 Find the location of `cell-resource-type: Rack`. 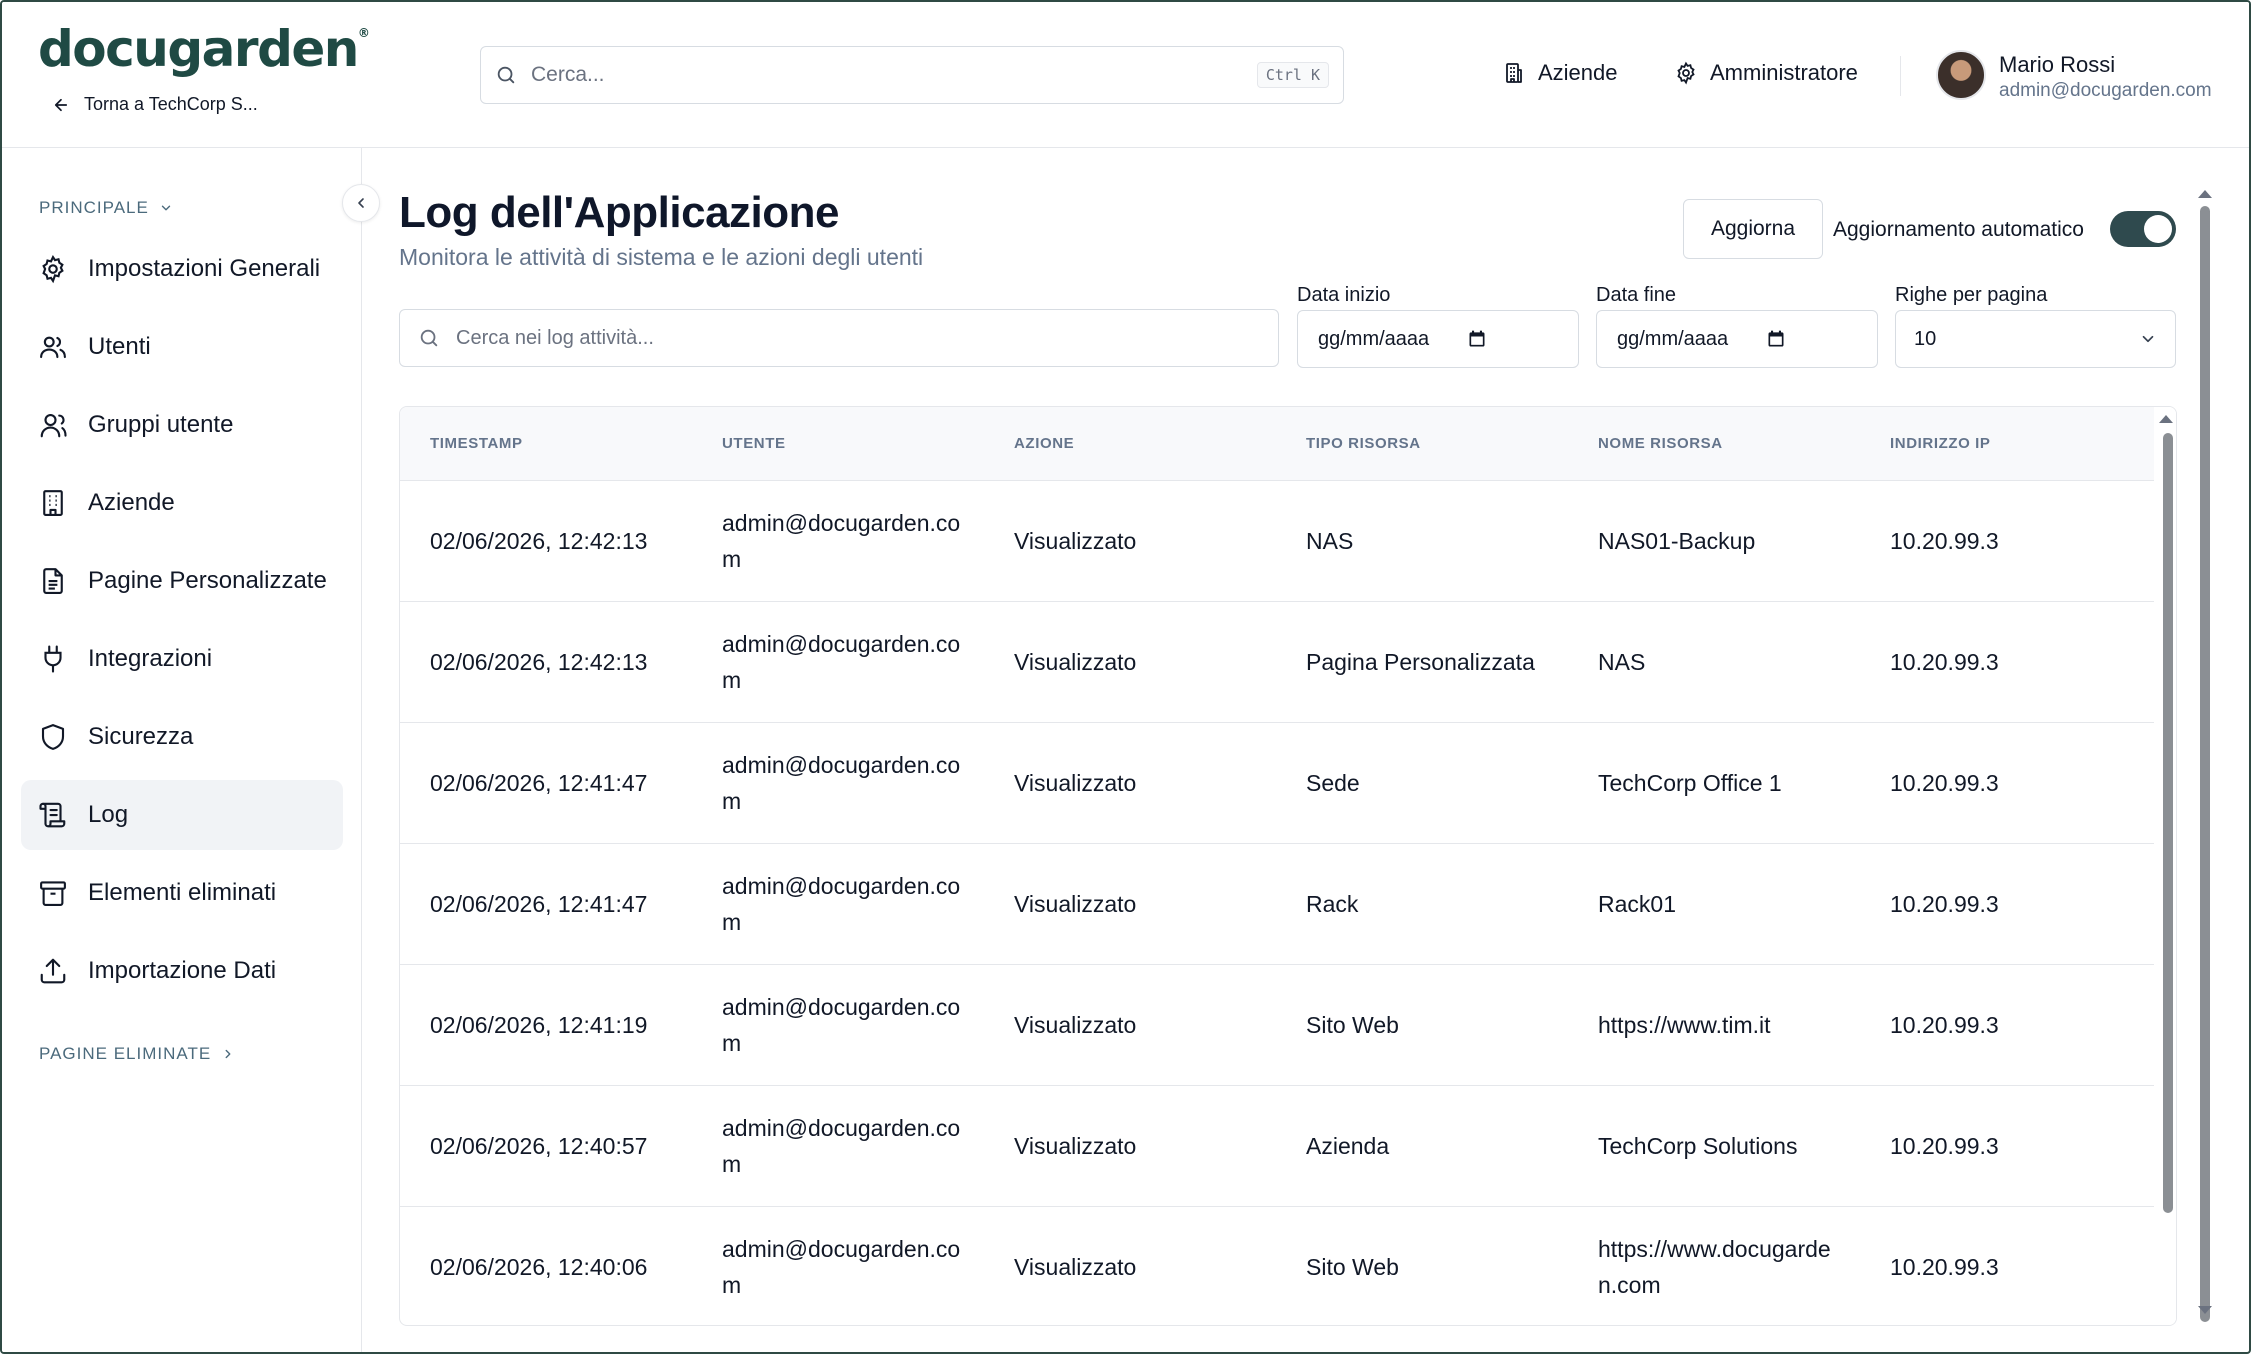

cell-resource-type: Rack is located at coordinates (1332, 904).